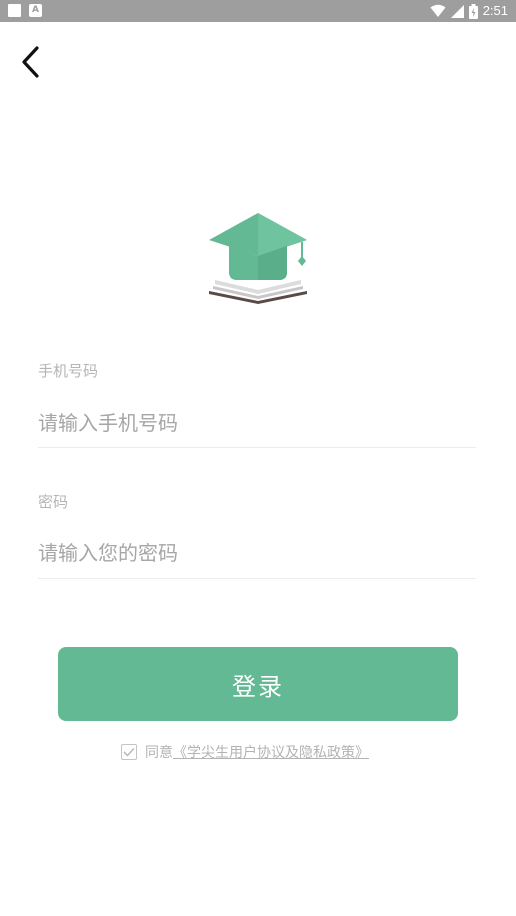 Image resolution: width=516 pixels, height=916 pixels. What do you see at coordinates (35, 10) in the screenshot?
I see `a-icon: A` at bounding box center [35, 10].